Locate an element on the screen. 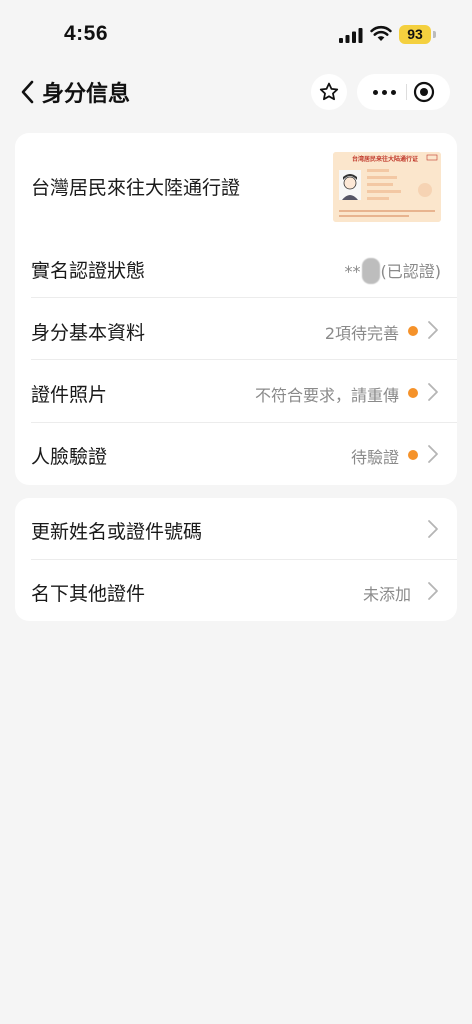 This screenshot has width=472, height=1024. cellular-signal-icon is located at coordinates (351, 35).